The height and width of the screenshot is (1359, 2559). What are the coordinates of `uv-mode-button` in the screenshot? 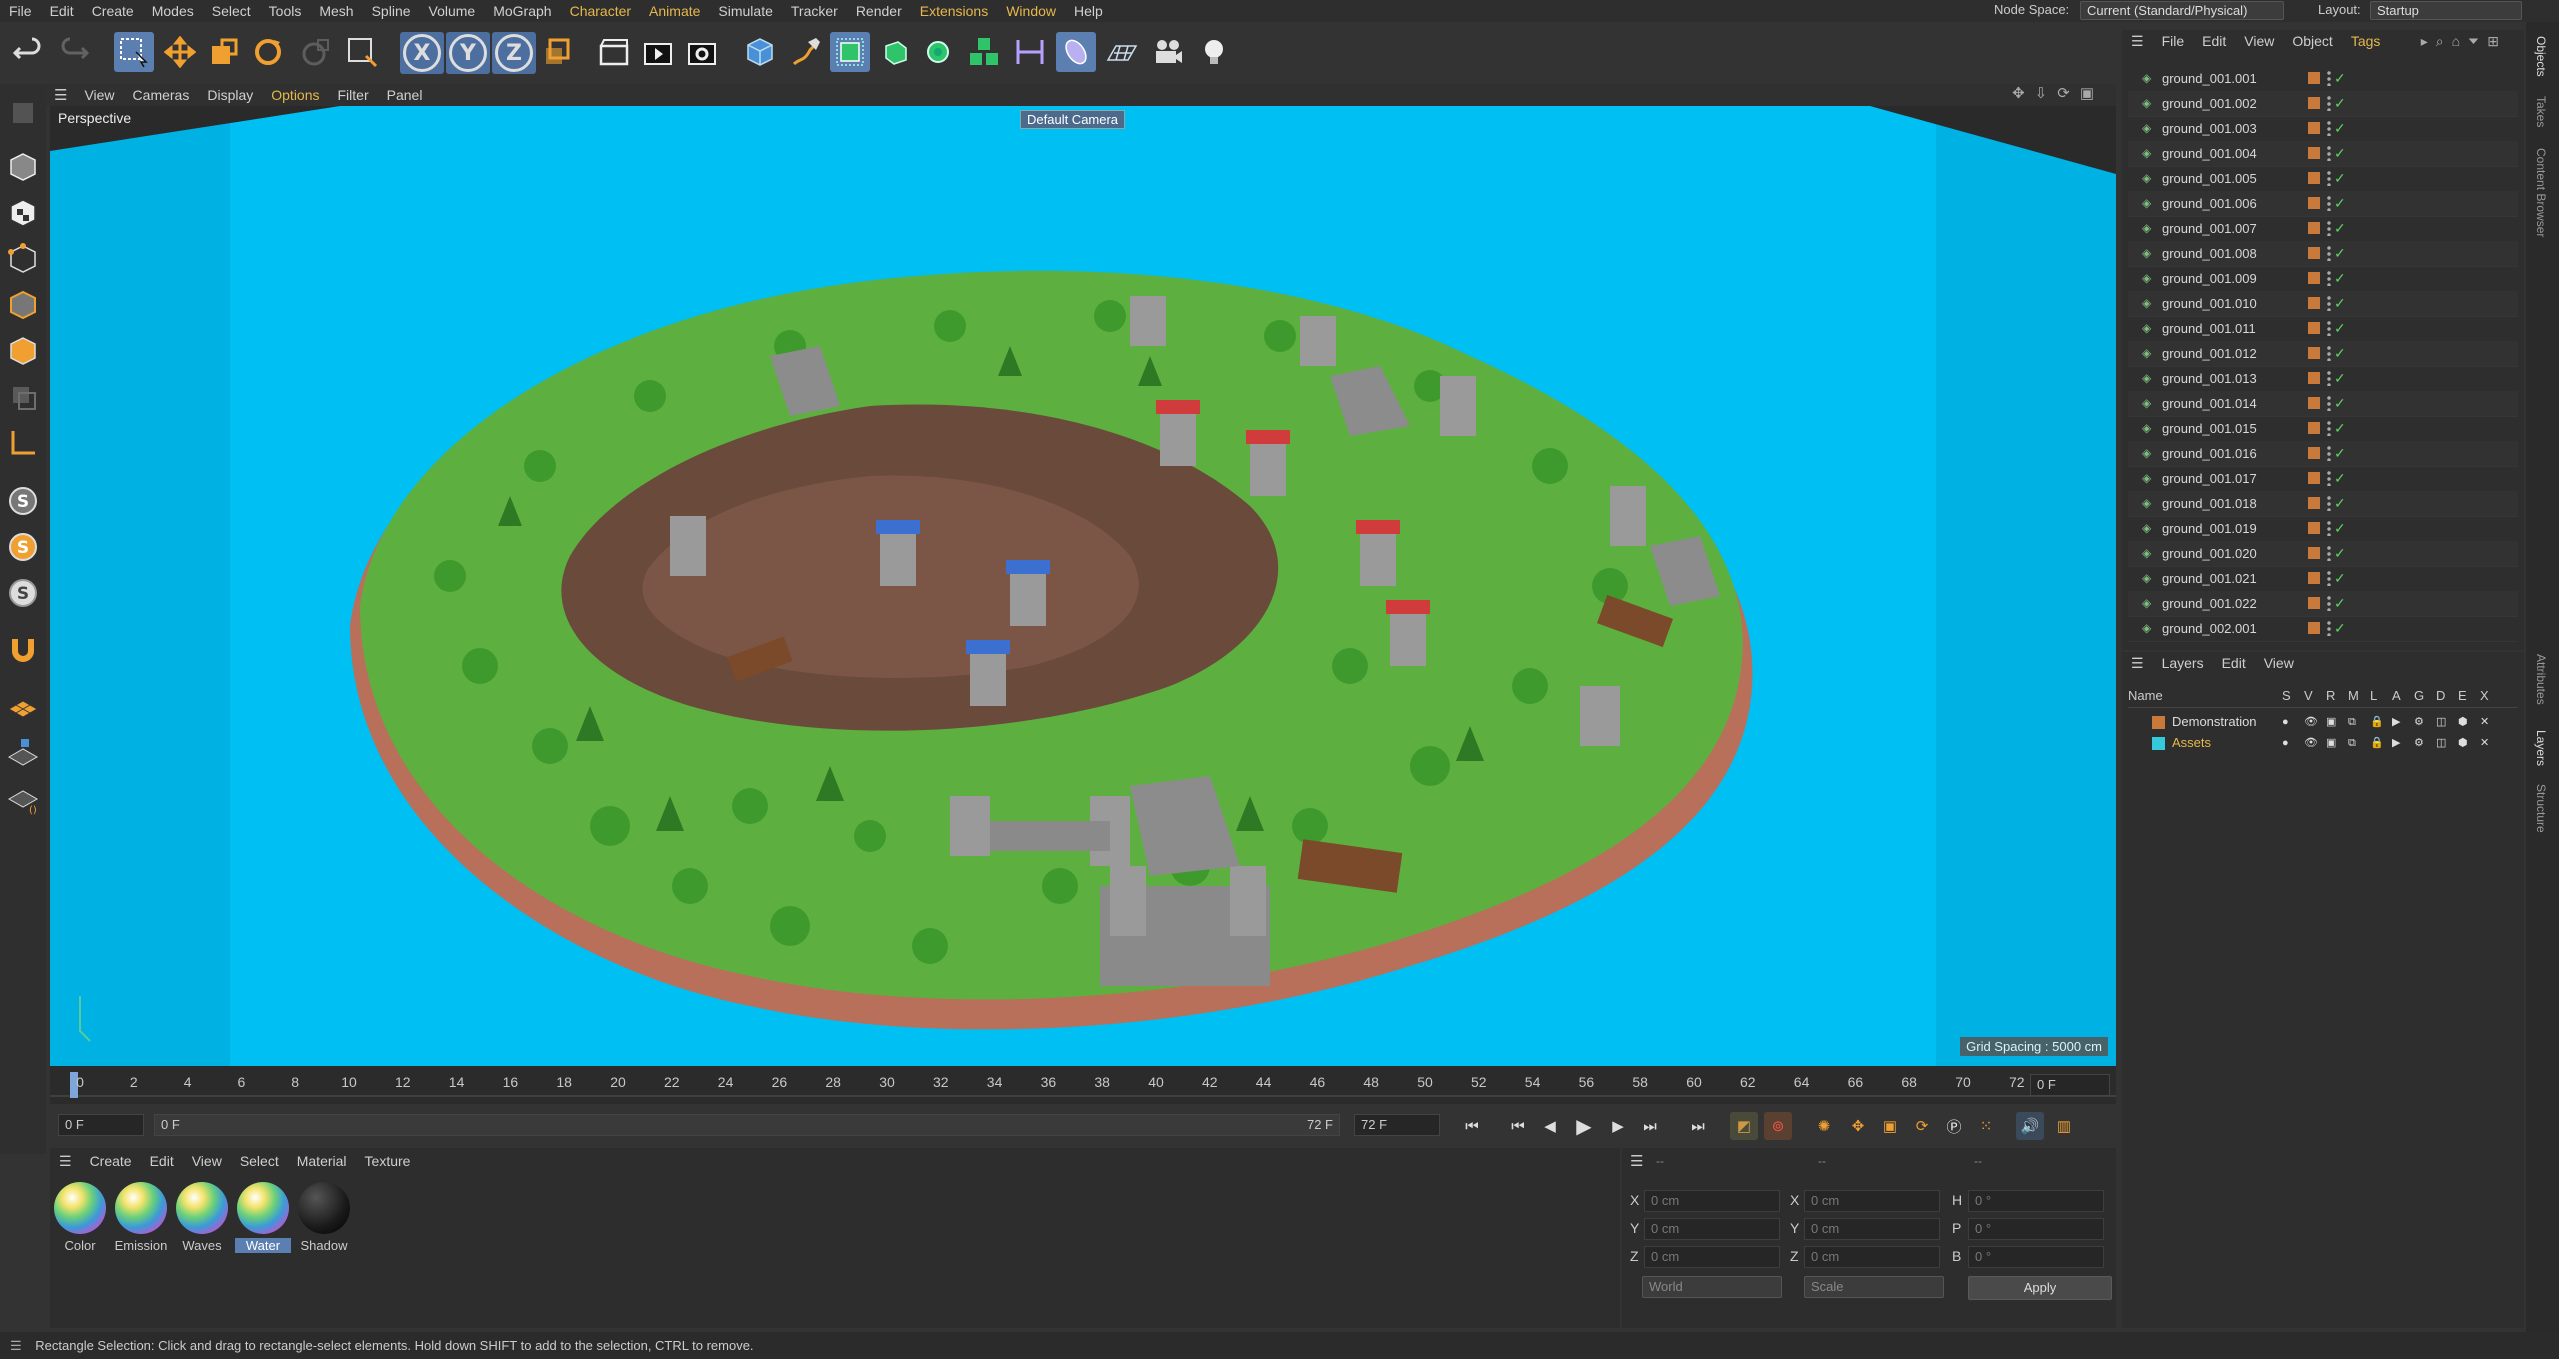 It's located at (23, 397).